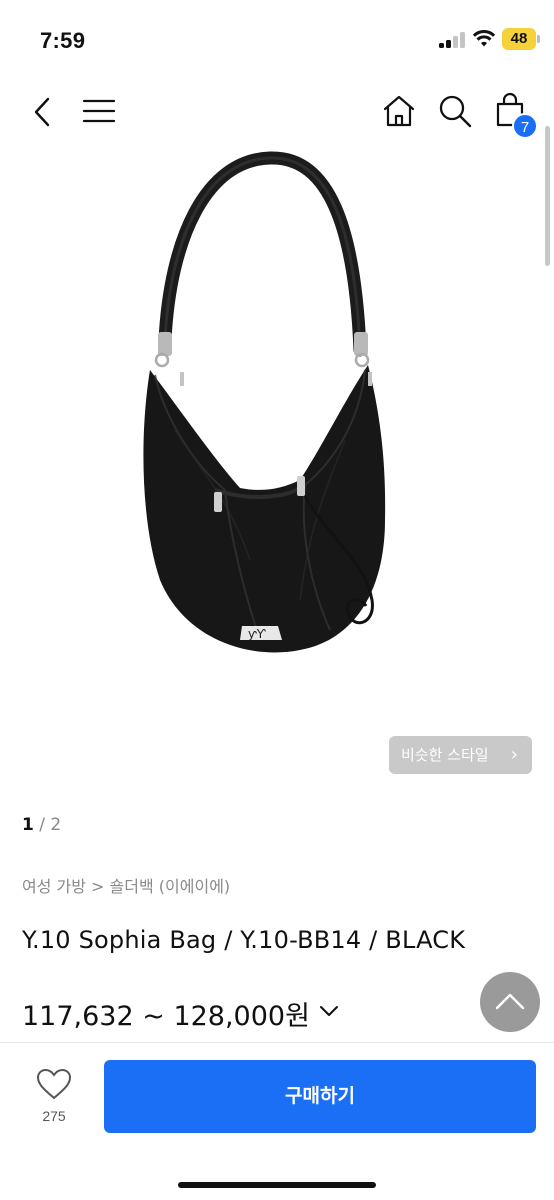 This screenshot has height=1200, width=554. What do you see at coordinates (126, 885) in the screenshot?
I see `category-breadcrumb: 여성 가방 > 숄더백 (이에이에)` at bounding box center [126, 885].